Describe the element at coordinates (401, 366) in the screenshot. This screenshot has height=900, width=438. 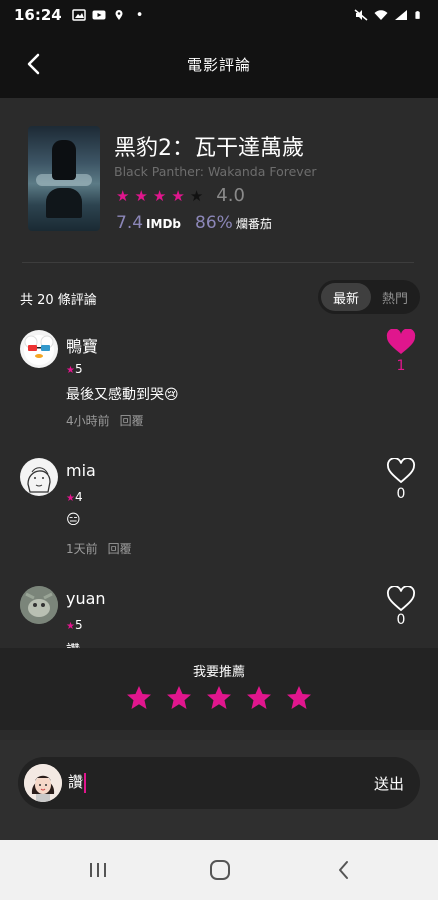
I see `like-count: 1` at that location.